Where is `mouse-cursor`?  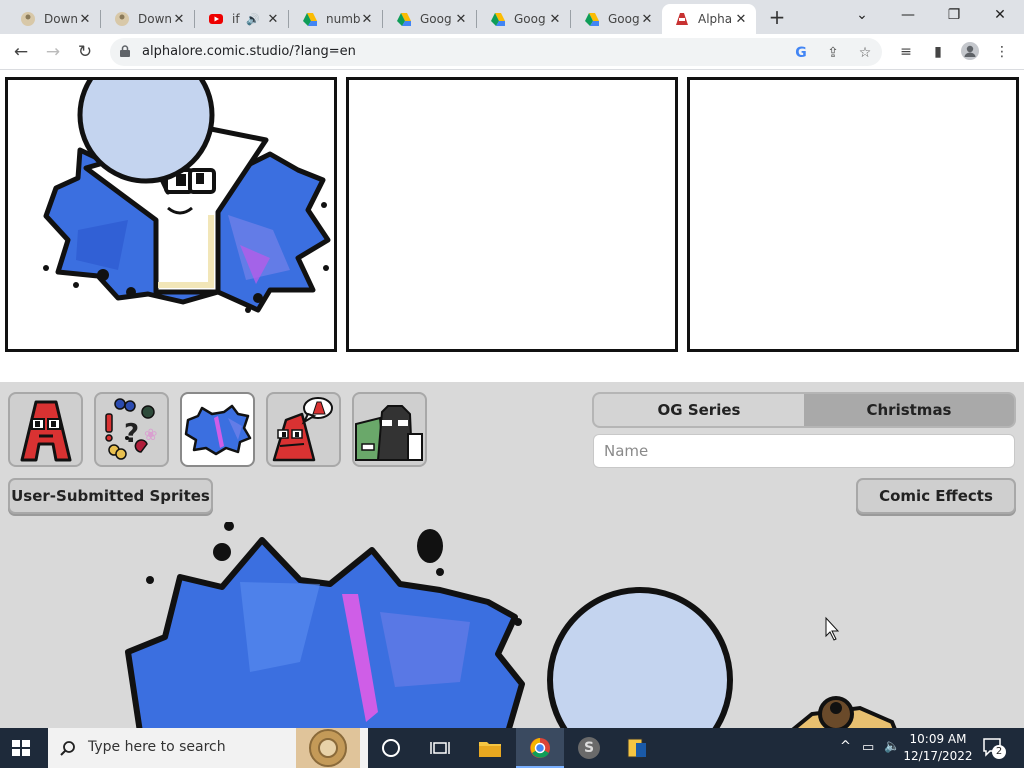 mouse-cursor is located at coordinates (832, 628).